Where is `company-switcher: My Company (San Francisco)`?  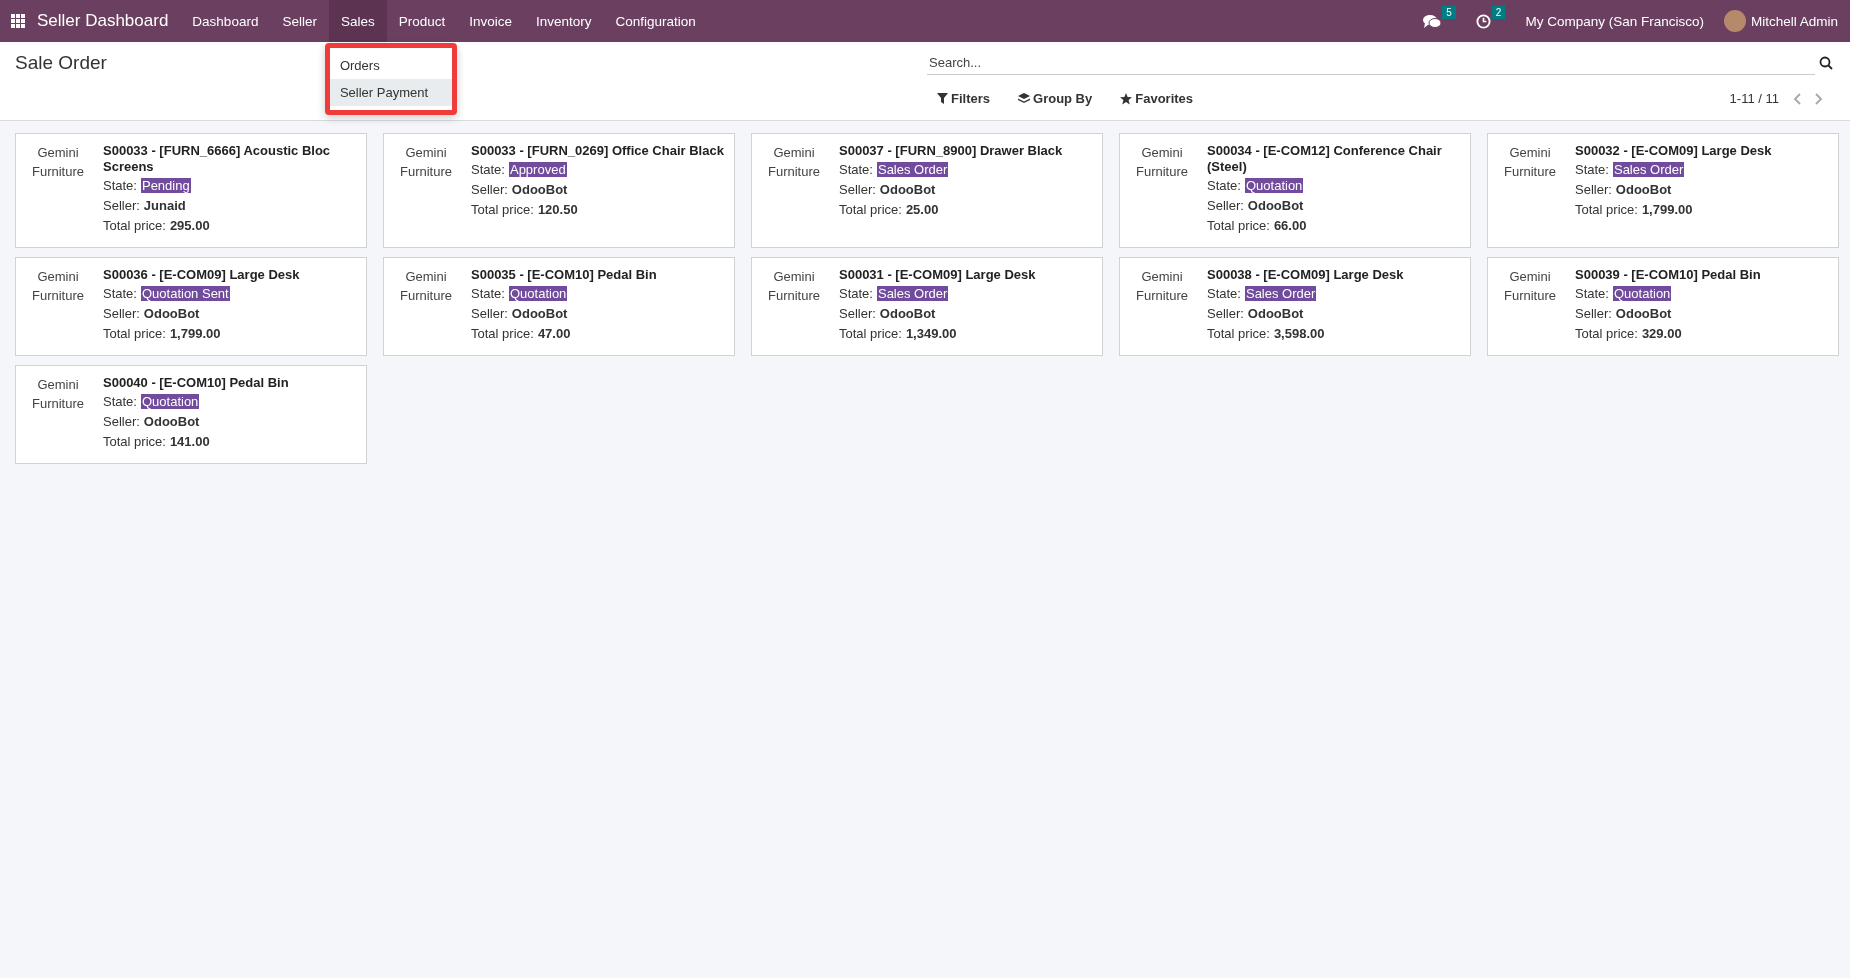 company-switcher: My Company (San Francisco) is located at coordinates (1614, 21).